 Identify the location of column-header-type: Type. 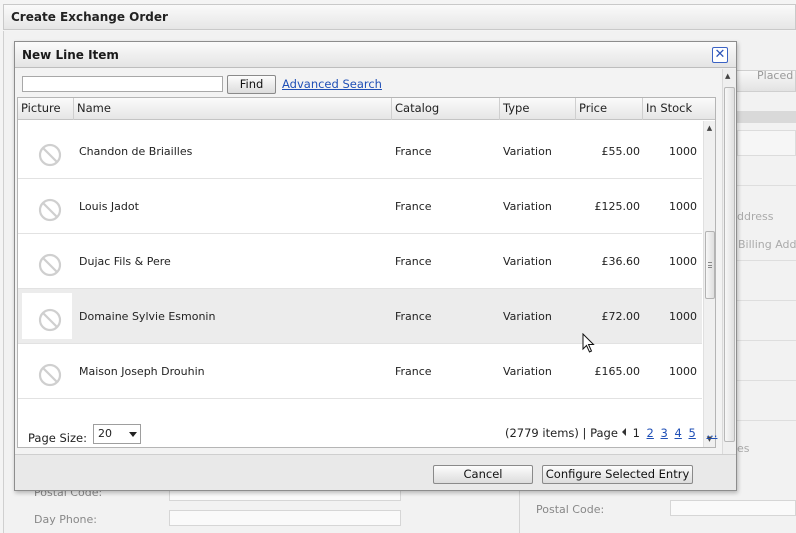
(538, 109).